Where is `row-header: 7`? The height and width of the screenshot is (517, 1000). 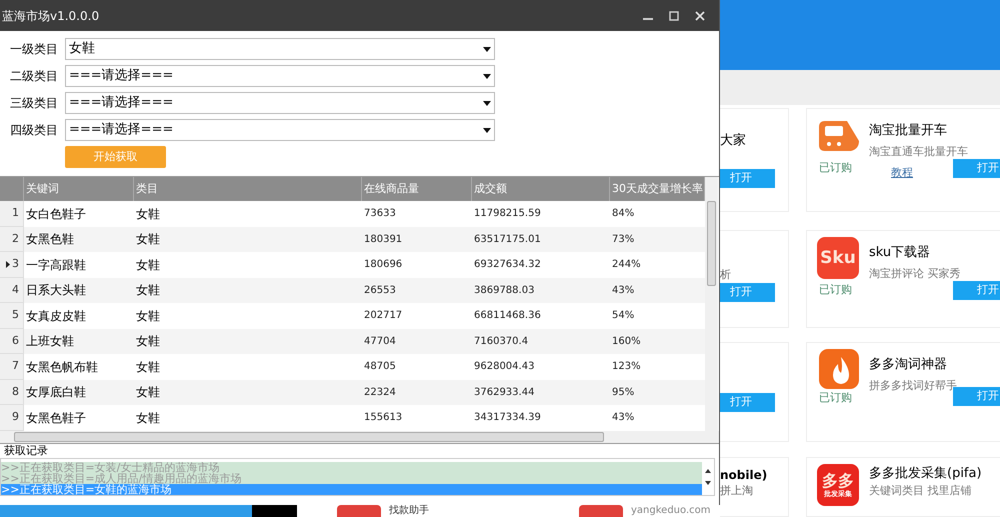 row-header: 7 is located at coordinates (12, 367).